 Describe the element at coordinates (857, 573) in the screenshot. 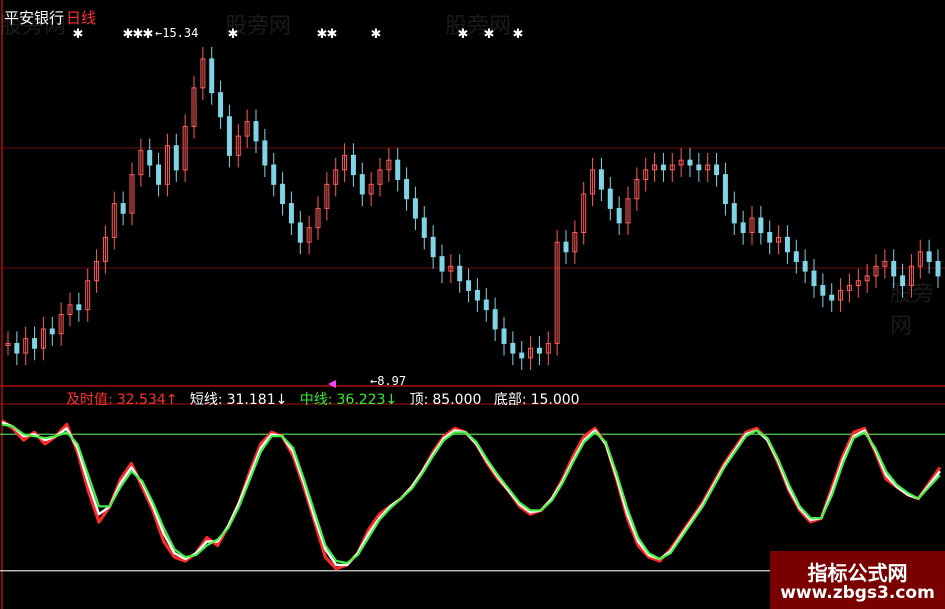

I see `watermark-line1: 指标公式网` at that location.